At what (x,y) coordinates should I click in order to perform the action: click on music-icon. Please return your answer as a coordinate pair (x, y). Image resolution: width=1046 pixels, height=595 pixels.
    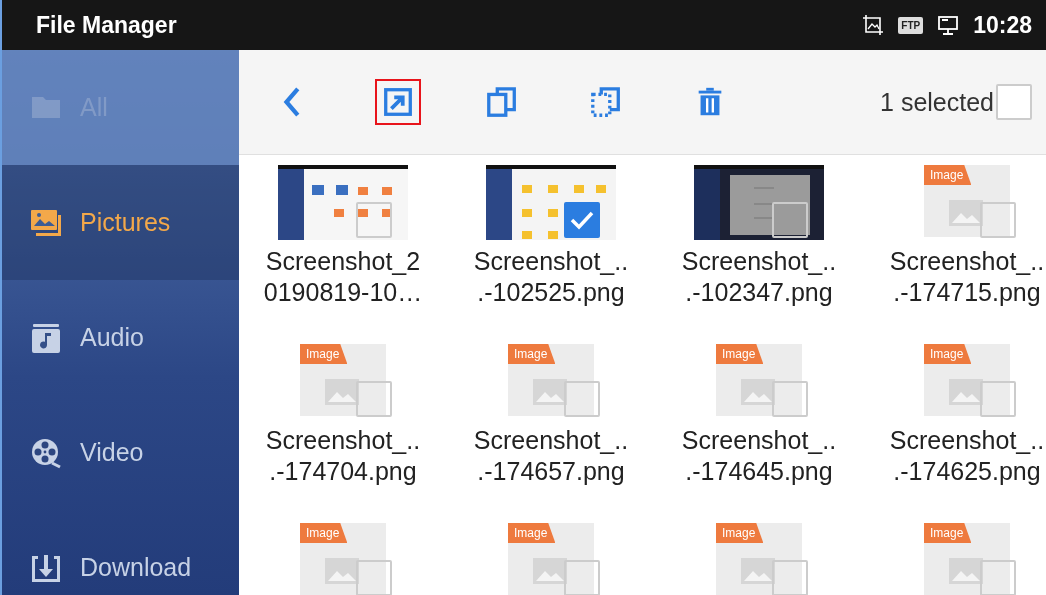
    Looking at the image, I should click on (46, 337).